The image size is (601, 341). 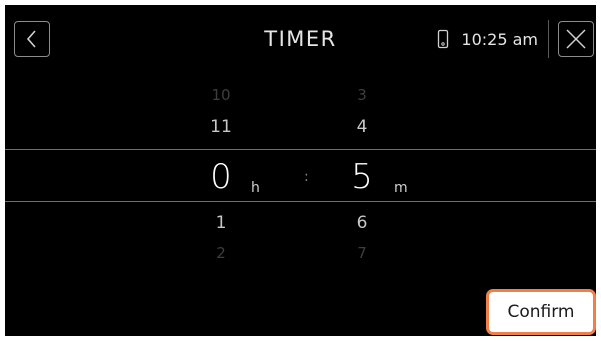 I want to click on hour-unit-label: h, so click(x=255, y=188).